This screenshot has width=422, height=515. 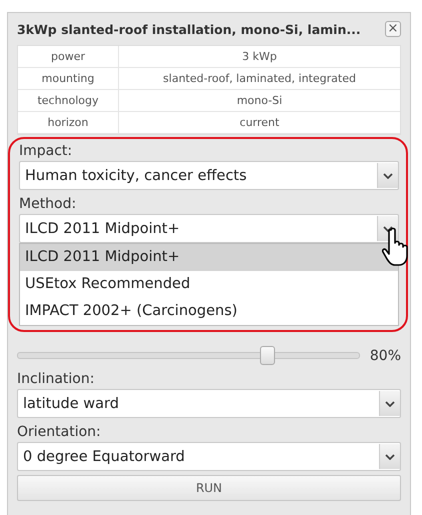 I want to click on inclination-label: Inclination:, so click(x=56, y=379).